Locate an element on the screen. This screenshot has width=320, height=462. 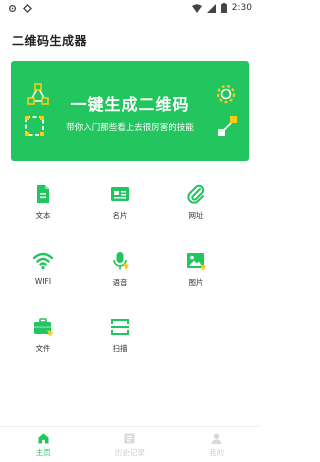
grid-label: WIFI is located at coordinates (43, 281).